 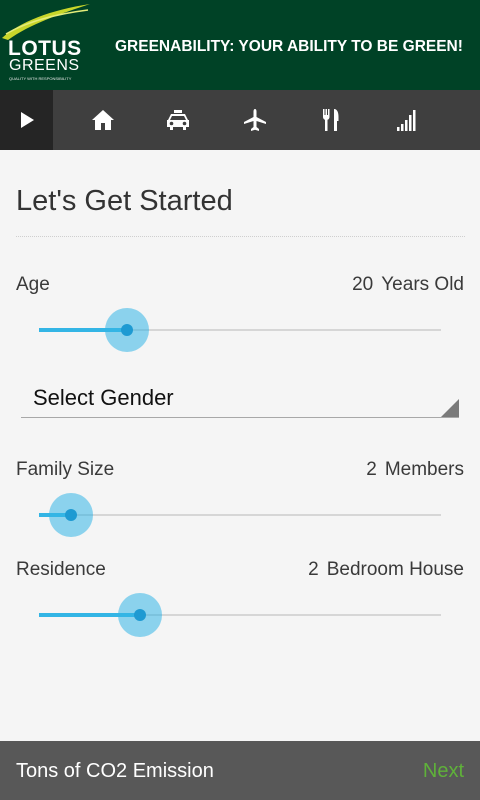 I want to click on family-size-slider-track, so click(x=240, y=515).